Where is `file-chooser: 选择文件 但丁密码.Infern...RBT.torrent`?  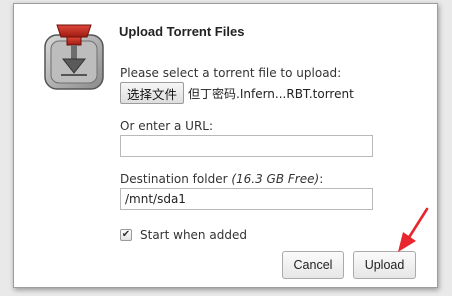 file-chooser: 选择文件 但丁密码.Infern...RBT.torrent is located at coordinates (237, 93).